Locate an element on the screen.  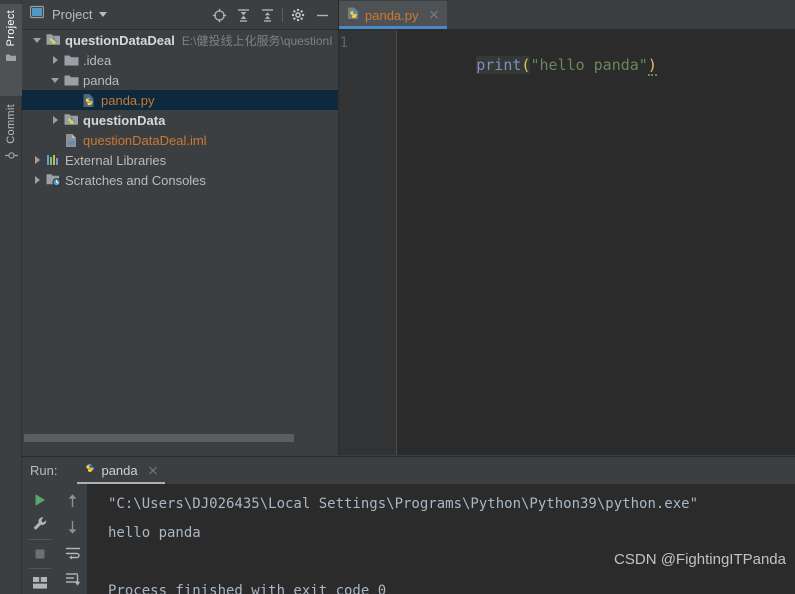
project-panel-header: Project is located at coordinates (180, 15).